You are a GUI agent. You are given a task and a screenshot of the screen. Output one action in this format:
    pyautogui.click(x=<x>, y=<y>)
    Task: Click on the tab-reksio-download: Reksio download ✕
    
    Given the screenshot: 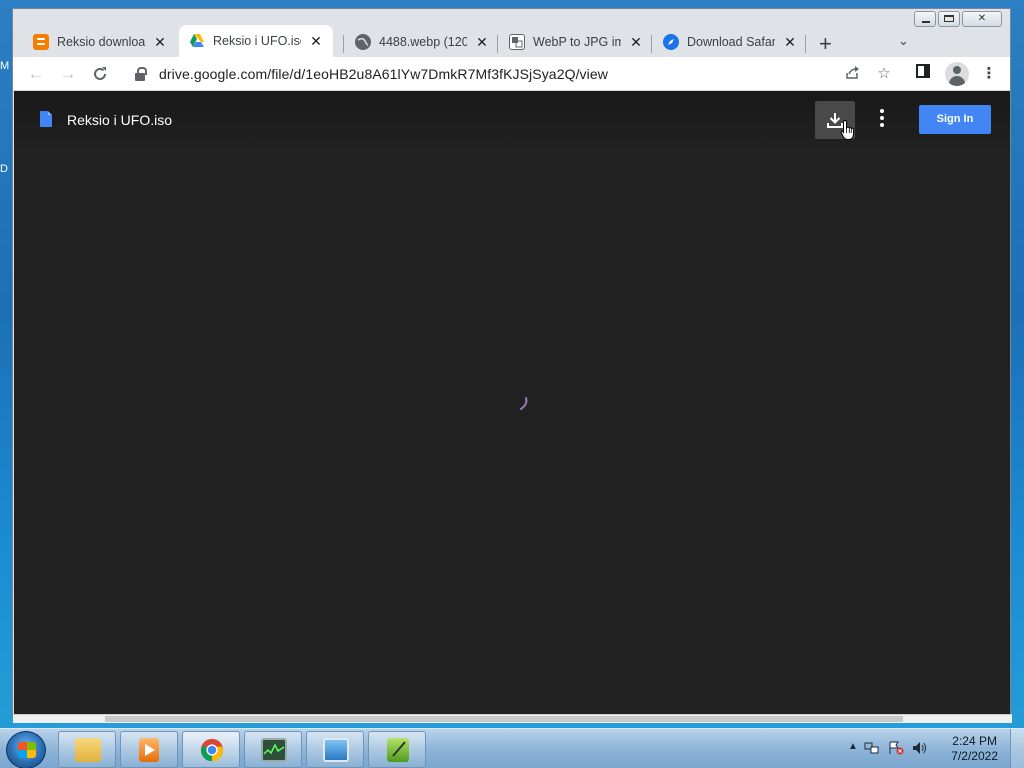 What is the action you would take?
    pyautogui.click(x=100, y=42)
    